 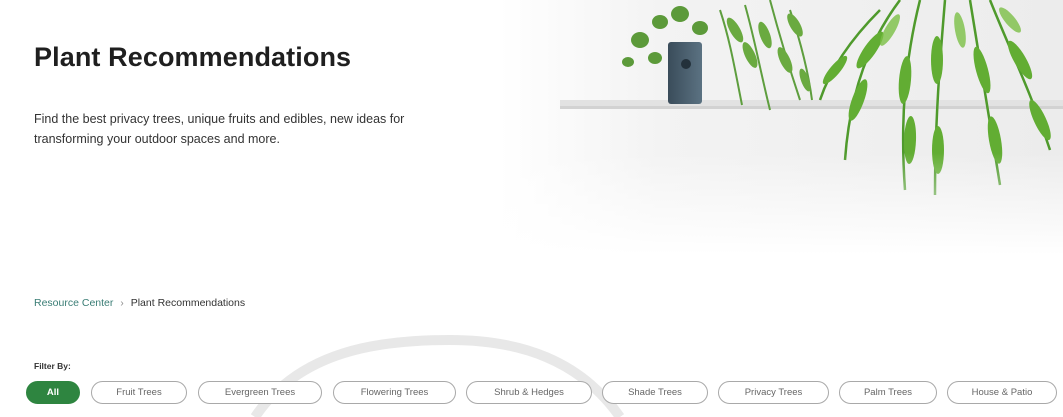 I want to click on page-title: Plant Recommendations, so click(x=193, y=57).